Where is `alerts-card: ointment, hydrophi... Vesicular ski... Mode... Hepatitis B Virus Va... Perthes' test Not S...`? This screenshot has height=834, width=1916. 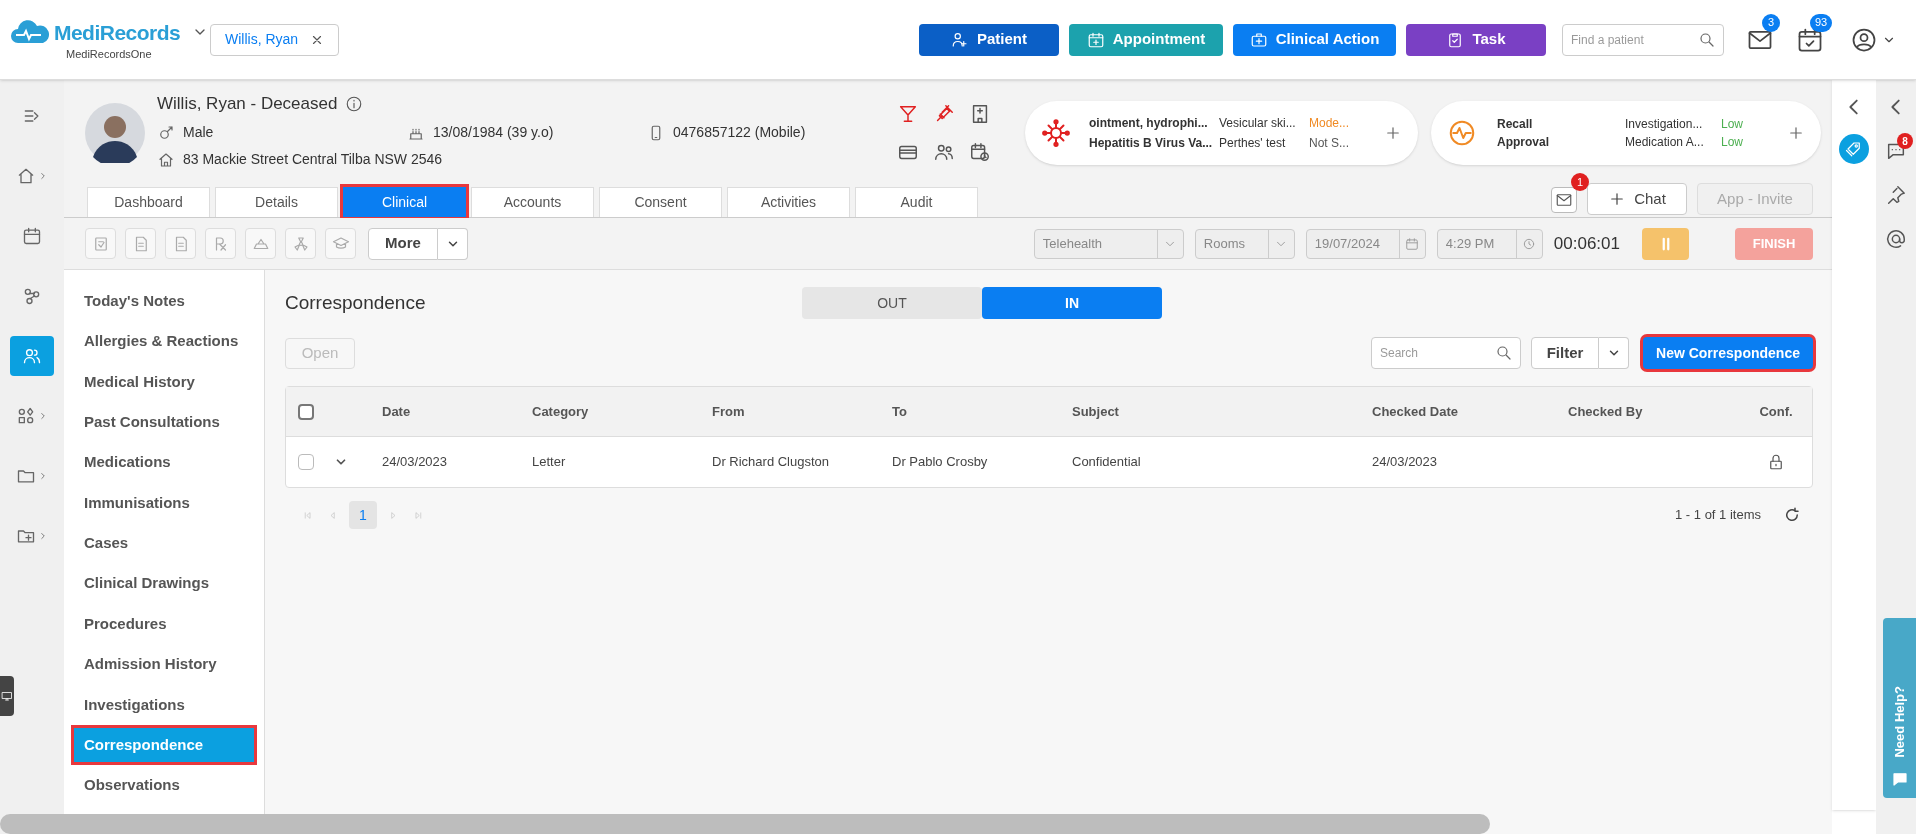 alerts-card: ointment, hydrophi... Vesicular ski... Mode... Hepatitis B Virus Va... Perthes' test Not S... is located at coordinates (1221, 132).